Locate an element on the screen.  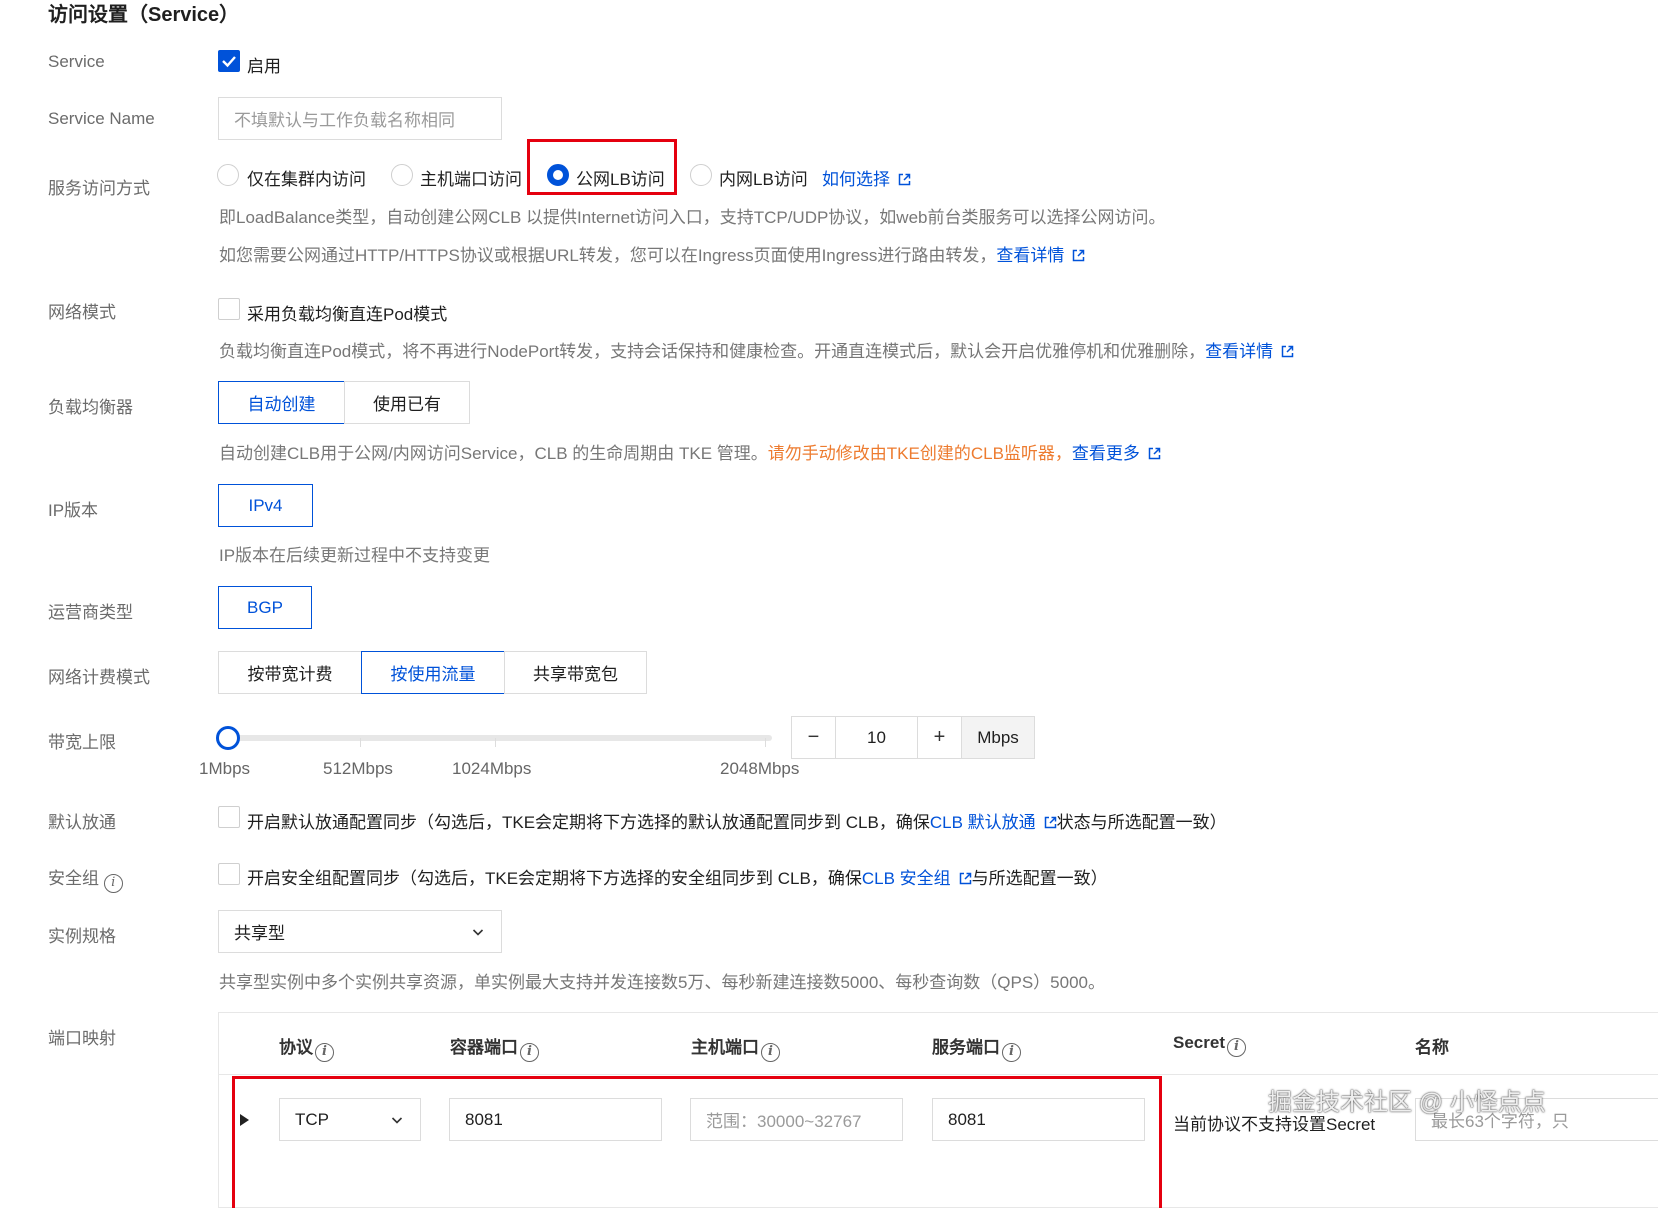
radio-internal-lb is located at coordinates (701, 175).